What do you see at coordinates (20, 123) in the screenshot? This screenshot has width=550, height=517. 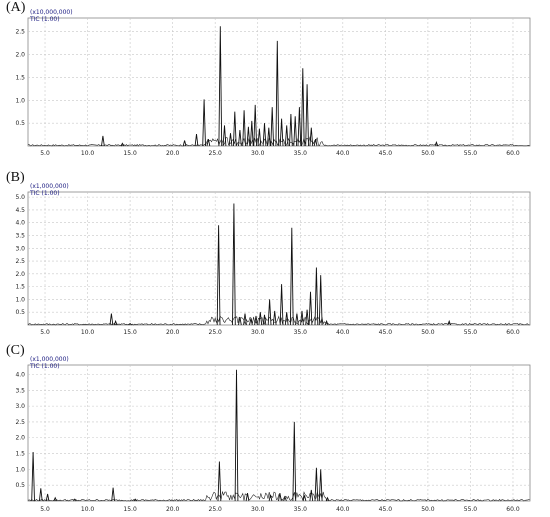 I see `y-tick-label: 0.5` at bounding box center [20, 123].